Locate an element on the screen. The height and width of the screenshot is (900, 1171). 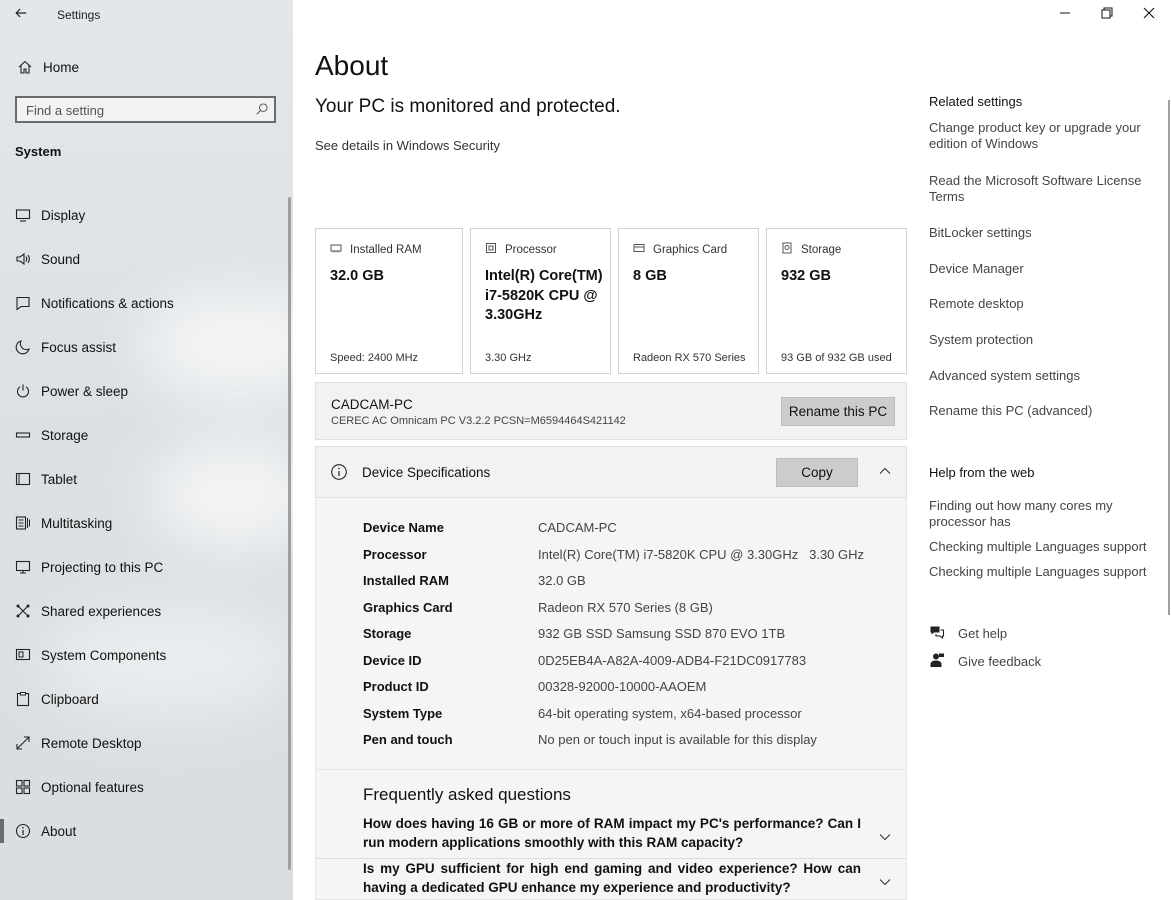
get-help-link: Get help is located at coordinates (968, 633).